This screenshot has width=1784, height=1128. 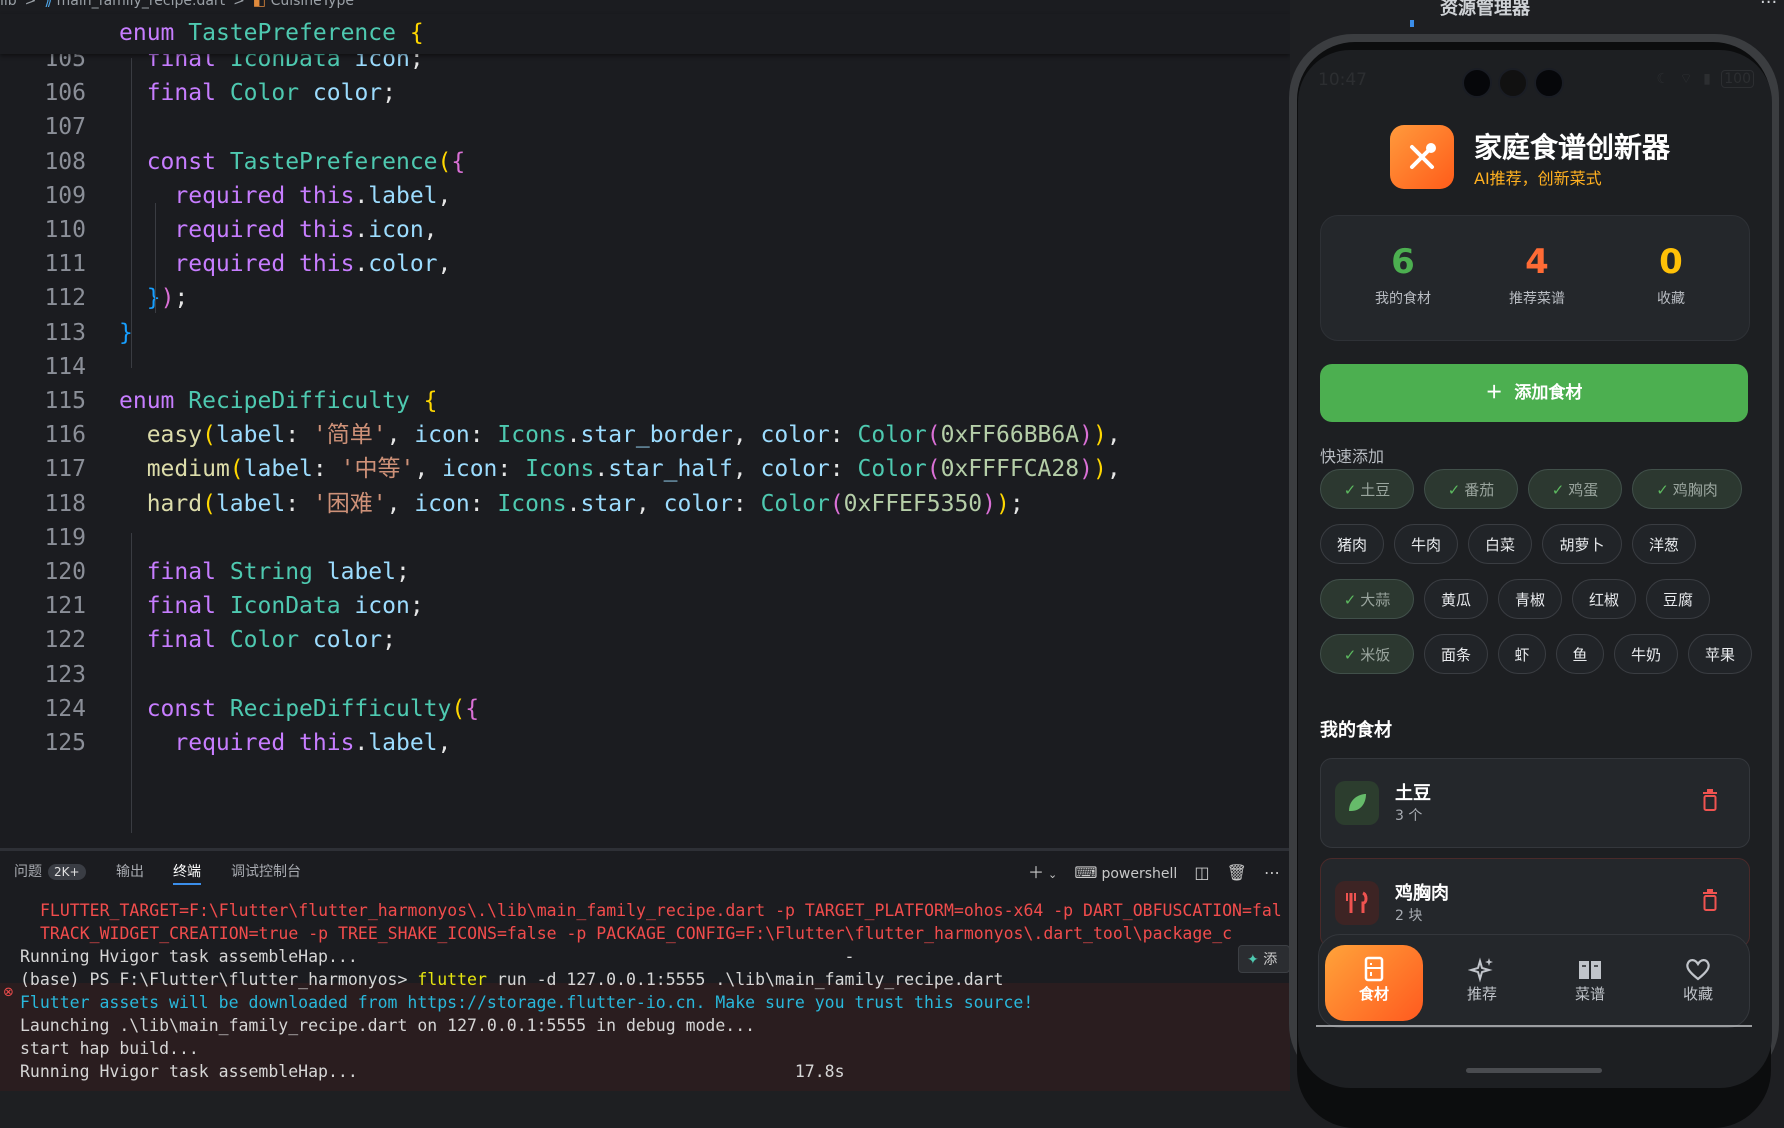 What do you see at coordinates (187, 873) in the screenshot?
I see `tab-terminal: 终端` at bounding box center [187, 873].